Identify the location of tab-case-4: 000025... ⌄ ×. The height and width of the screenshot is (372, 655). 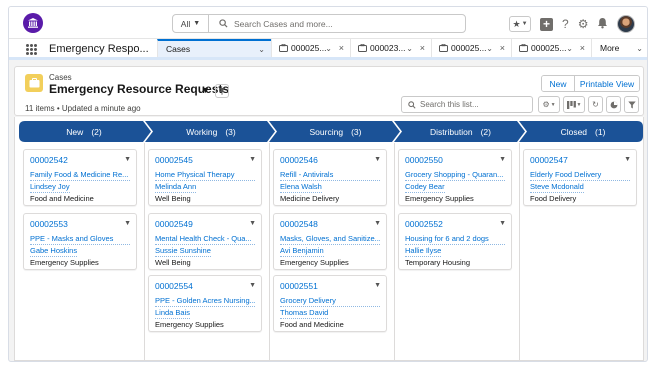
(551, 48).